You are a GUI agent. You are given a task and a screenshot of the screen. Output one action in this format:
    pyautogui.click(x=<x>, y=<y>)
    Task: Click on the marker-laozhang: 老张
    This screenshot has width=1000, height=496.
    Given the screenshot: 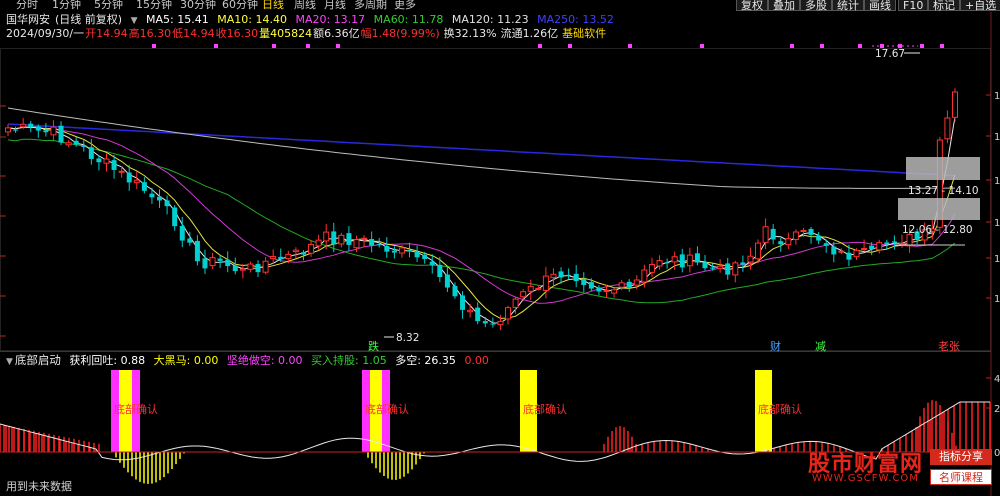 What is the action you would take?
    pyautogui.click(x=949, y=346)
    